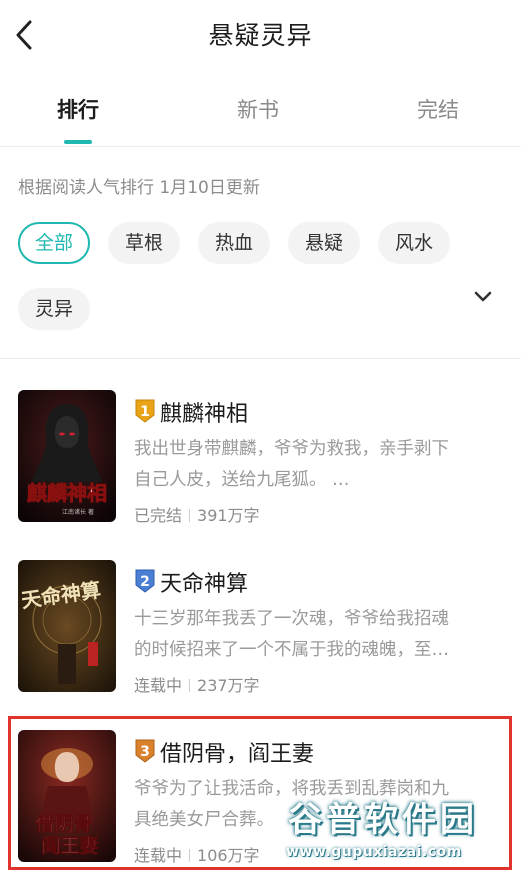 The width and height of the screenshot is (521, 873). Describe the element at coordinates (63, 823) in the screenshot. I see `cover-title-text: 借阴骨` at that location.